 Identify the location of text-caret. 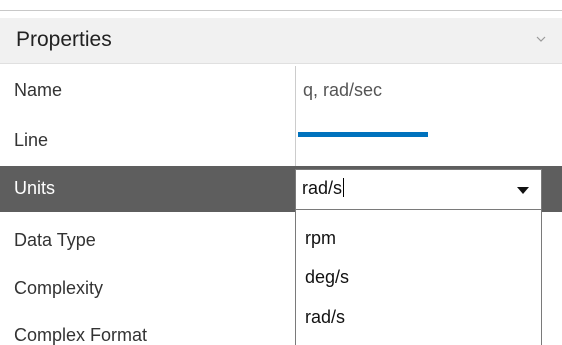
(344, 187).